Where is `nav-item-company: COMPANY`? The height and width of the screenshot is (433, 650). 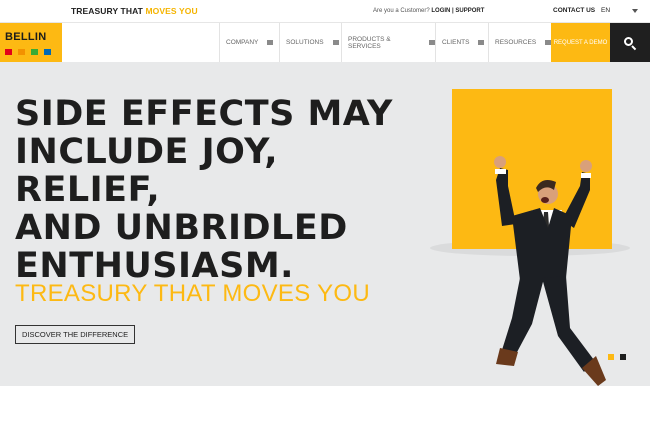
nav-item-company: COMPANY is located at coordinates (249, 42).